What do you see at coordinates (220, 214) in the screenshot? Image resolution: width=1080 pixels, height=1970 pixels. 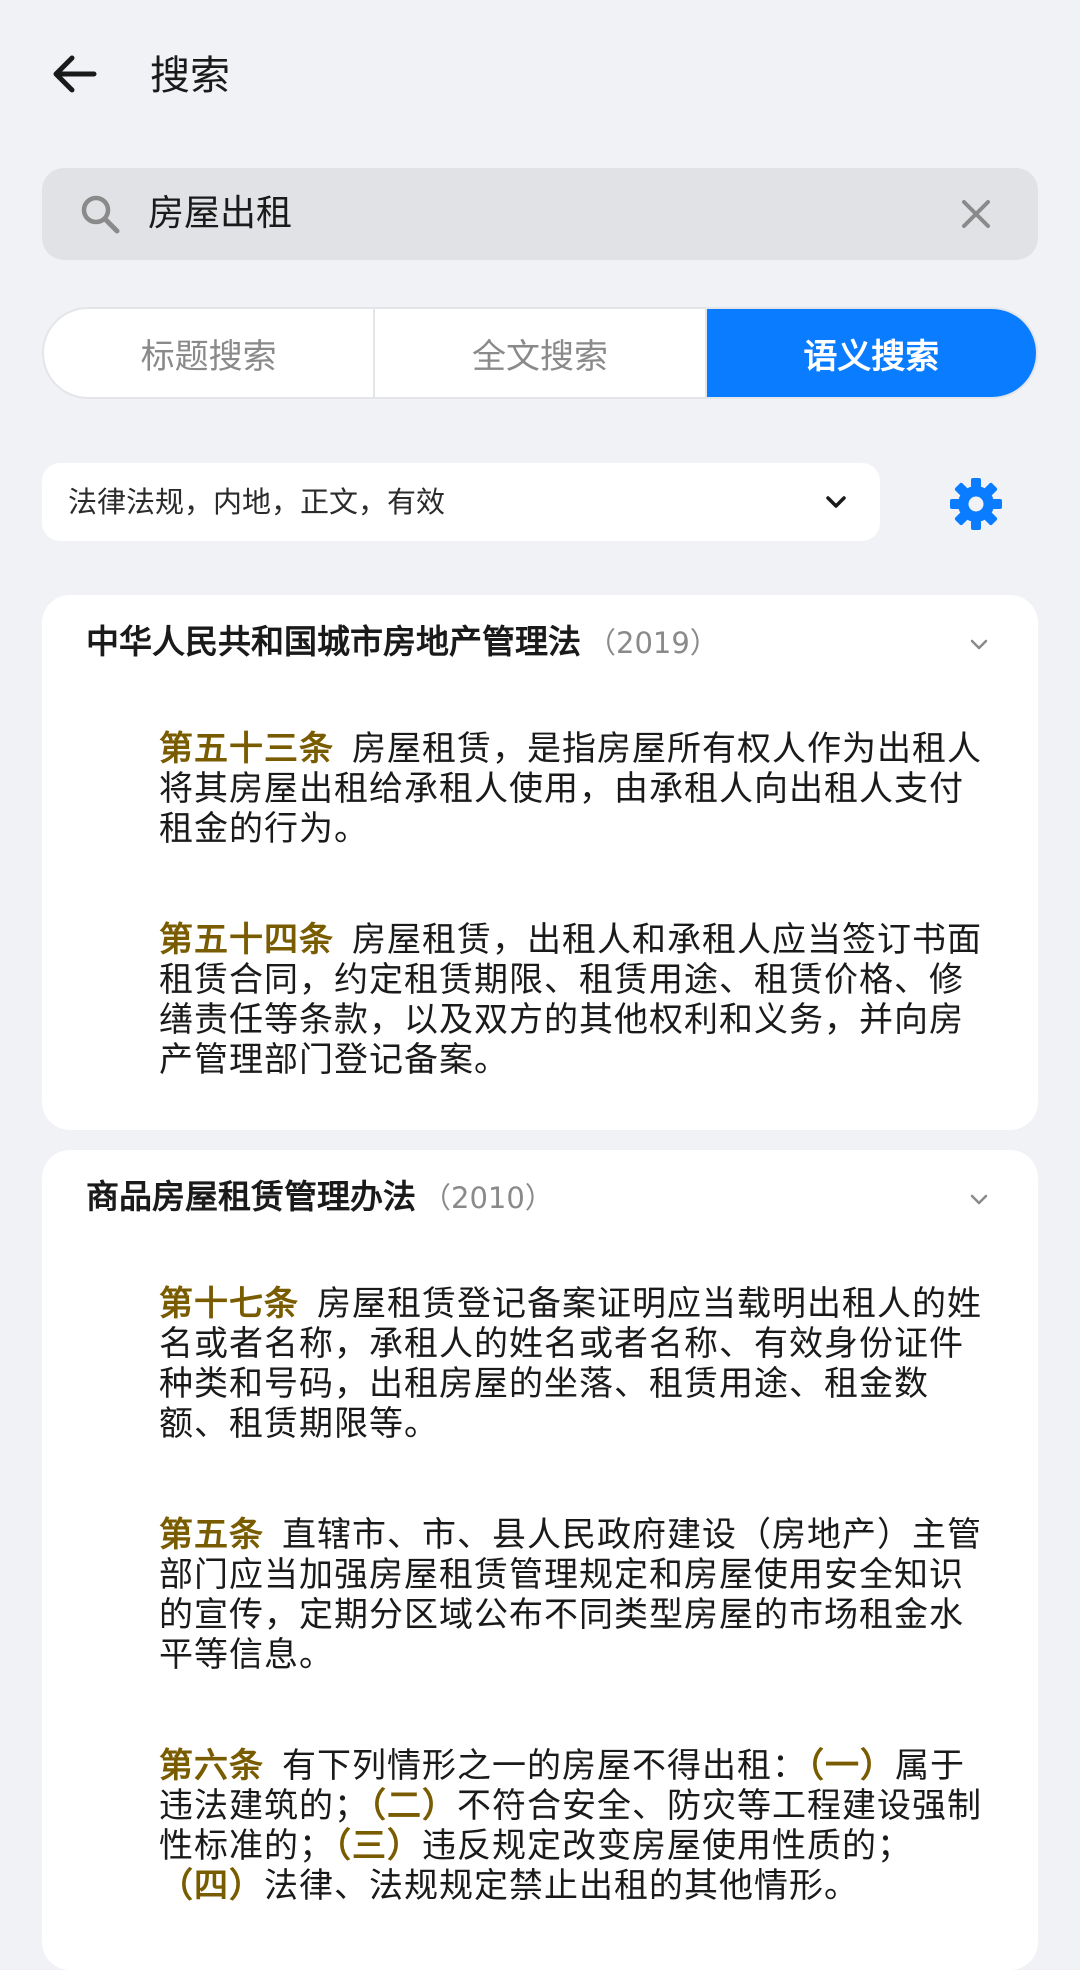 I see `search-input: 房屋出租` at bounding box center [220, 214].